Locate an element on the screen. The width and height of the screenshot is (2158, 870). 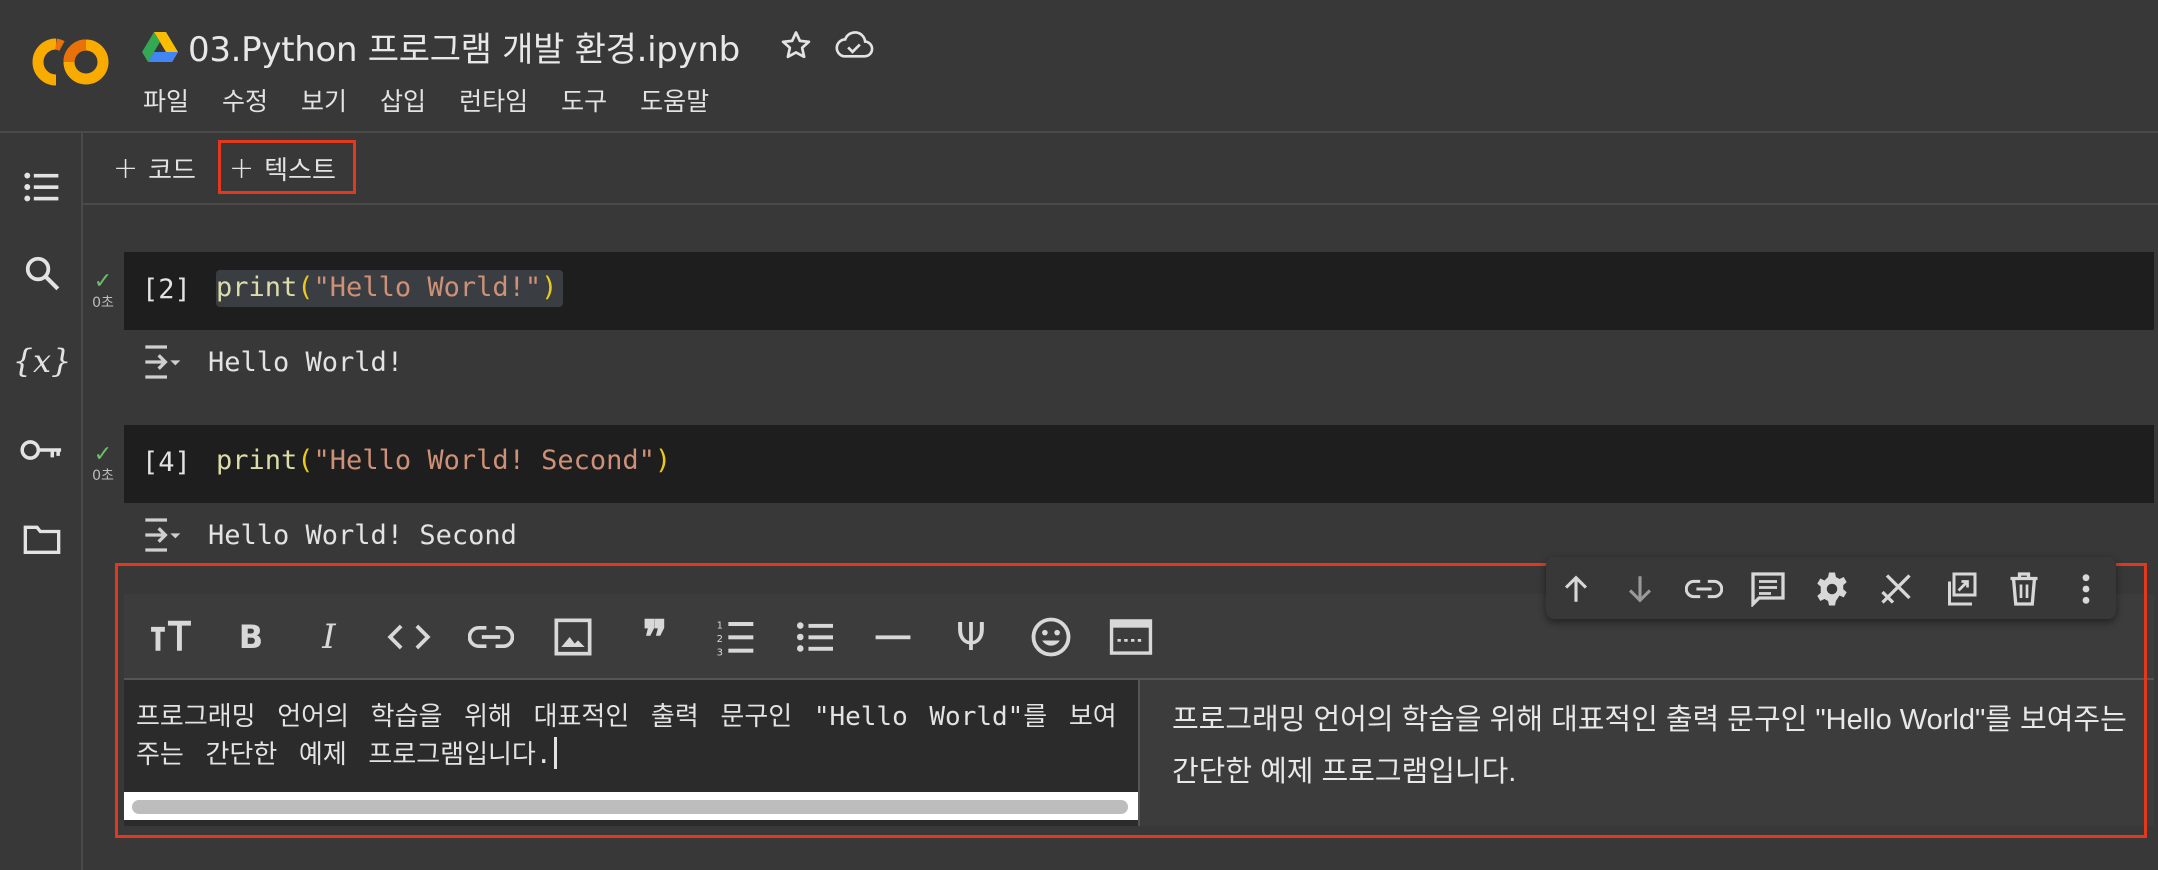
comment-icon is located at coordinates (1768, 589).